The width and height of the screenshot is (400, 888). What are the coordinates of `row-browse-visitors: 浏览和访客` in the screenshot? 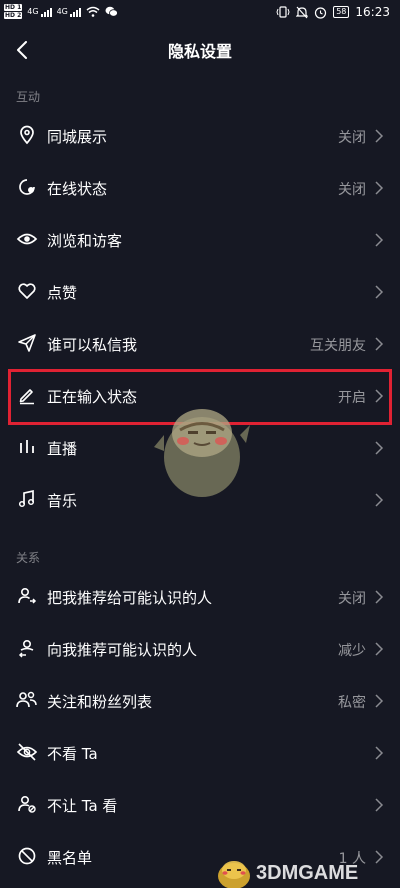 It's located at (200, 240).